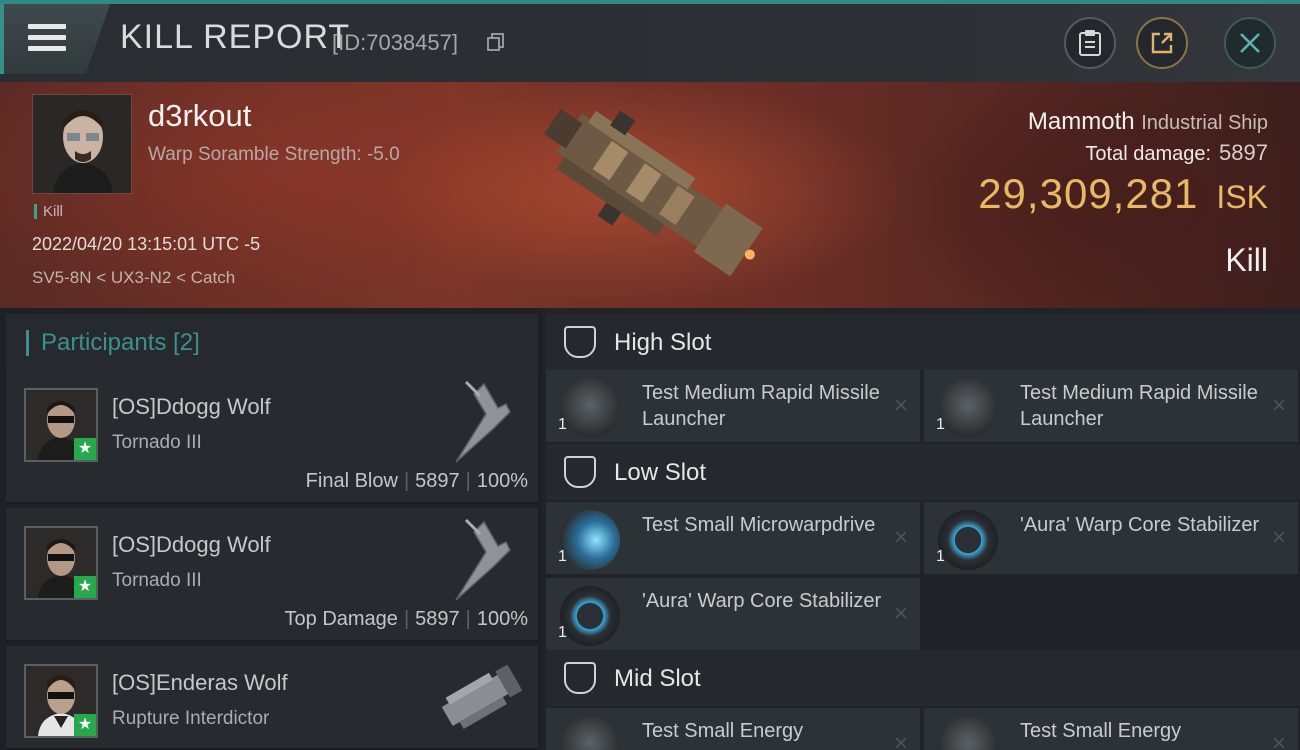 This screenshot has height=750, width=1300. I want to click on slot-header-high: High Slot, so click(923, 342).